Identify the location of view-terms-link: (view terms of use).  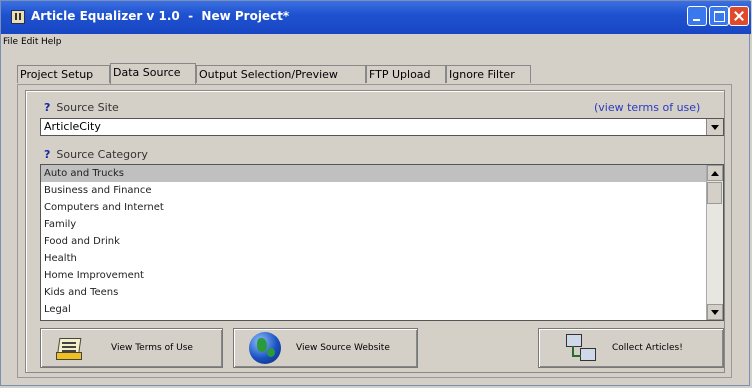
(647, 107).